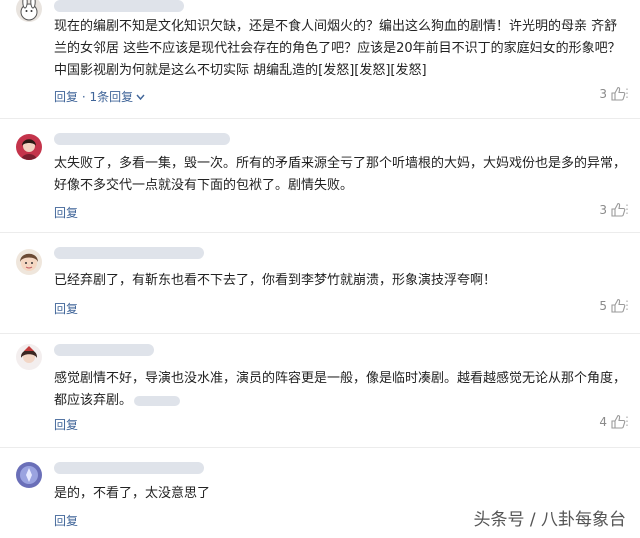  I want to click on like-count: 5, so click(603, 306).